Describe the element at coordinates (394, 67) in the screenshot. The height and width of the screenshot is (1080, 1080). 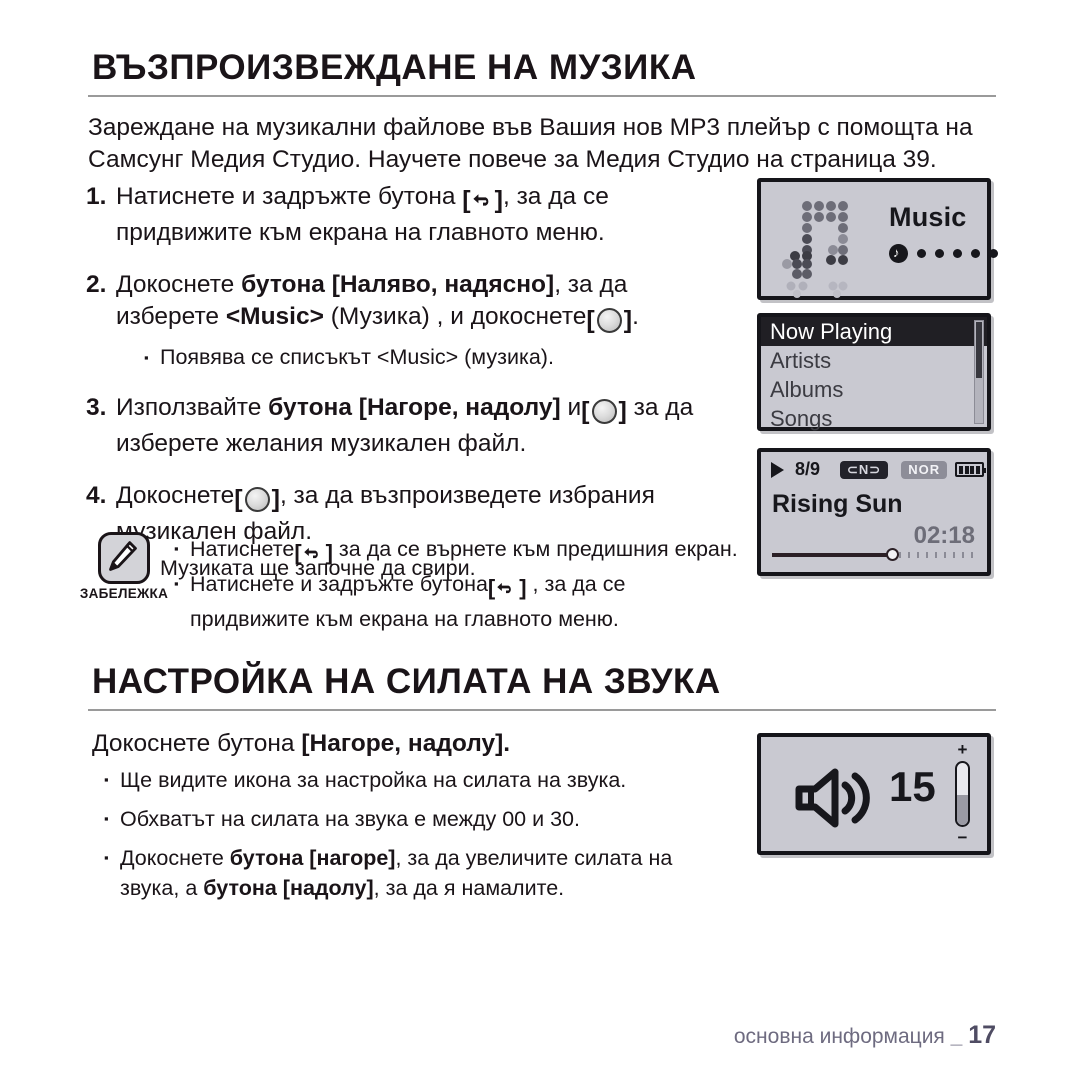
I see `section-title-music-playback: ВЪЗПРОИЗВЕЖДАНЕ НА МУЗИКА` at that location.